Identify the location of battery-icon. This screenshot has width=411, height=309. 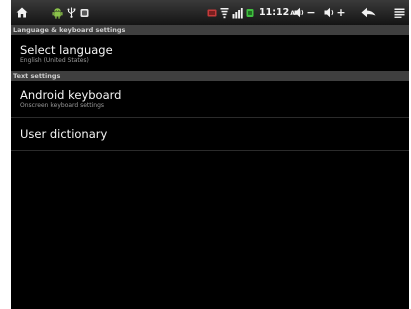
(250, 12).